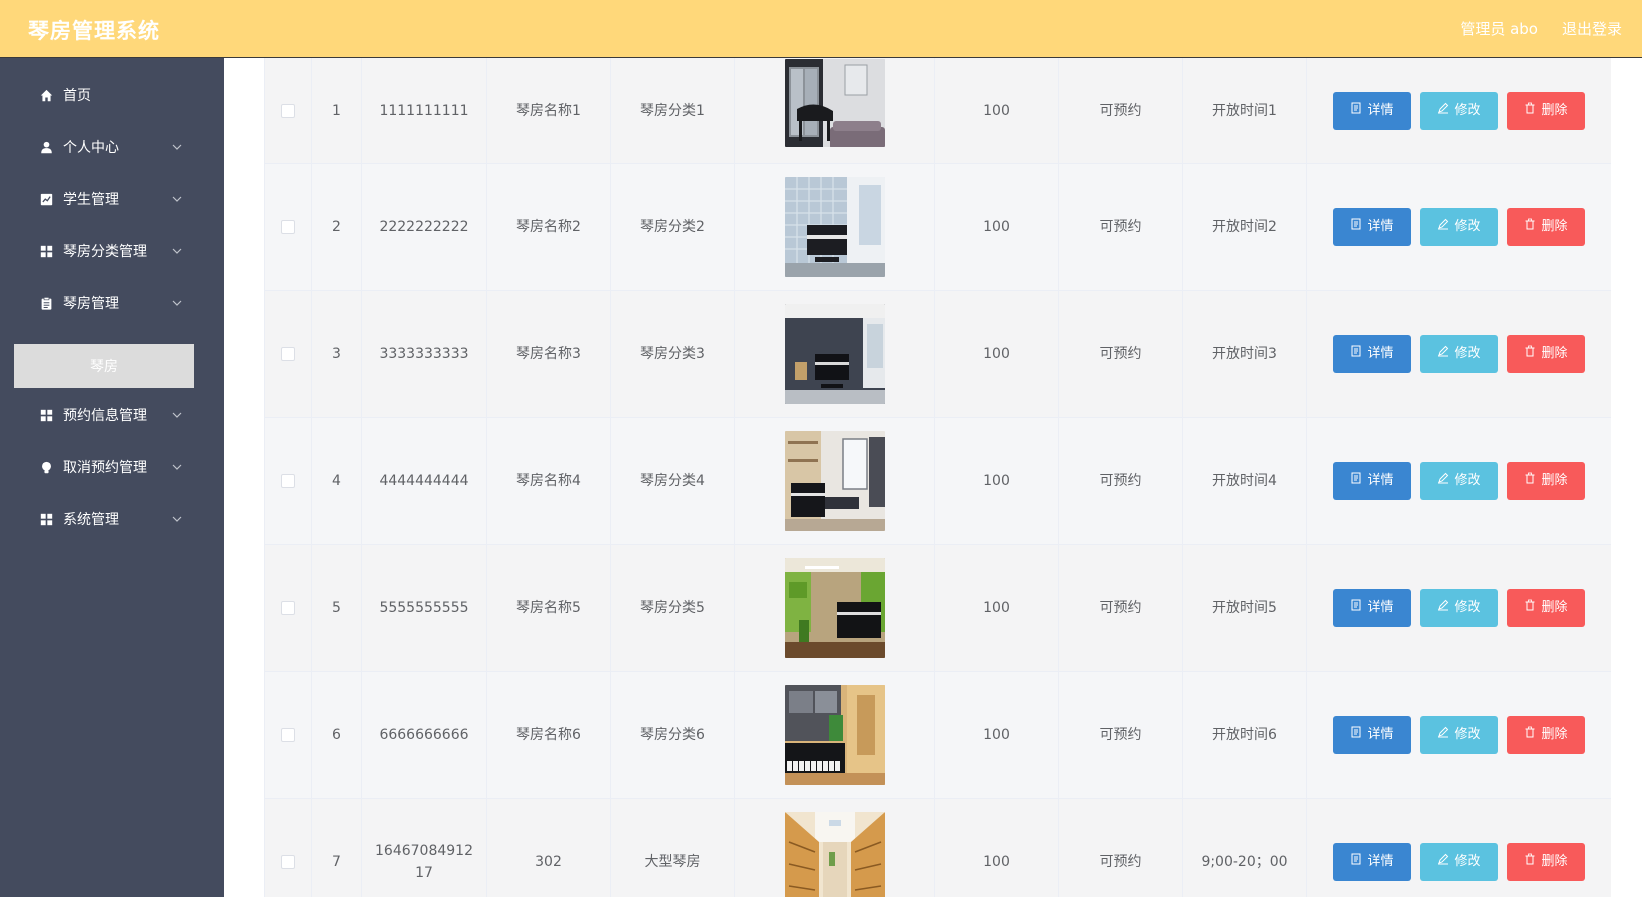  I want to click on sidebar-item-cancellations: 取消预约管理, so click(112, 467).